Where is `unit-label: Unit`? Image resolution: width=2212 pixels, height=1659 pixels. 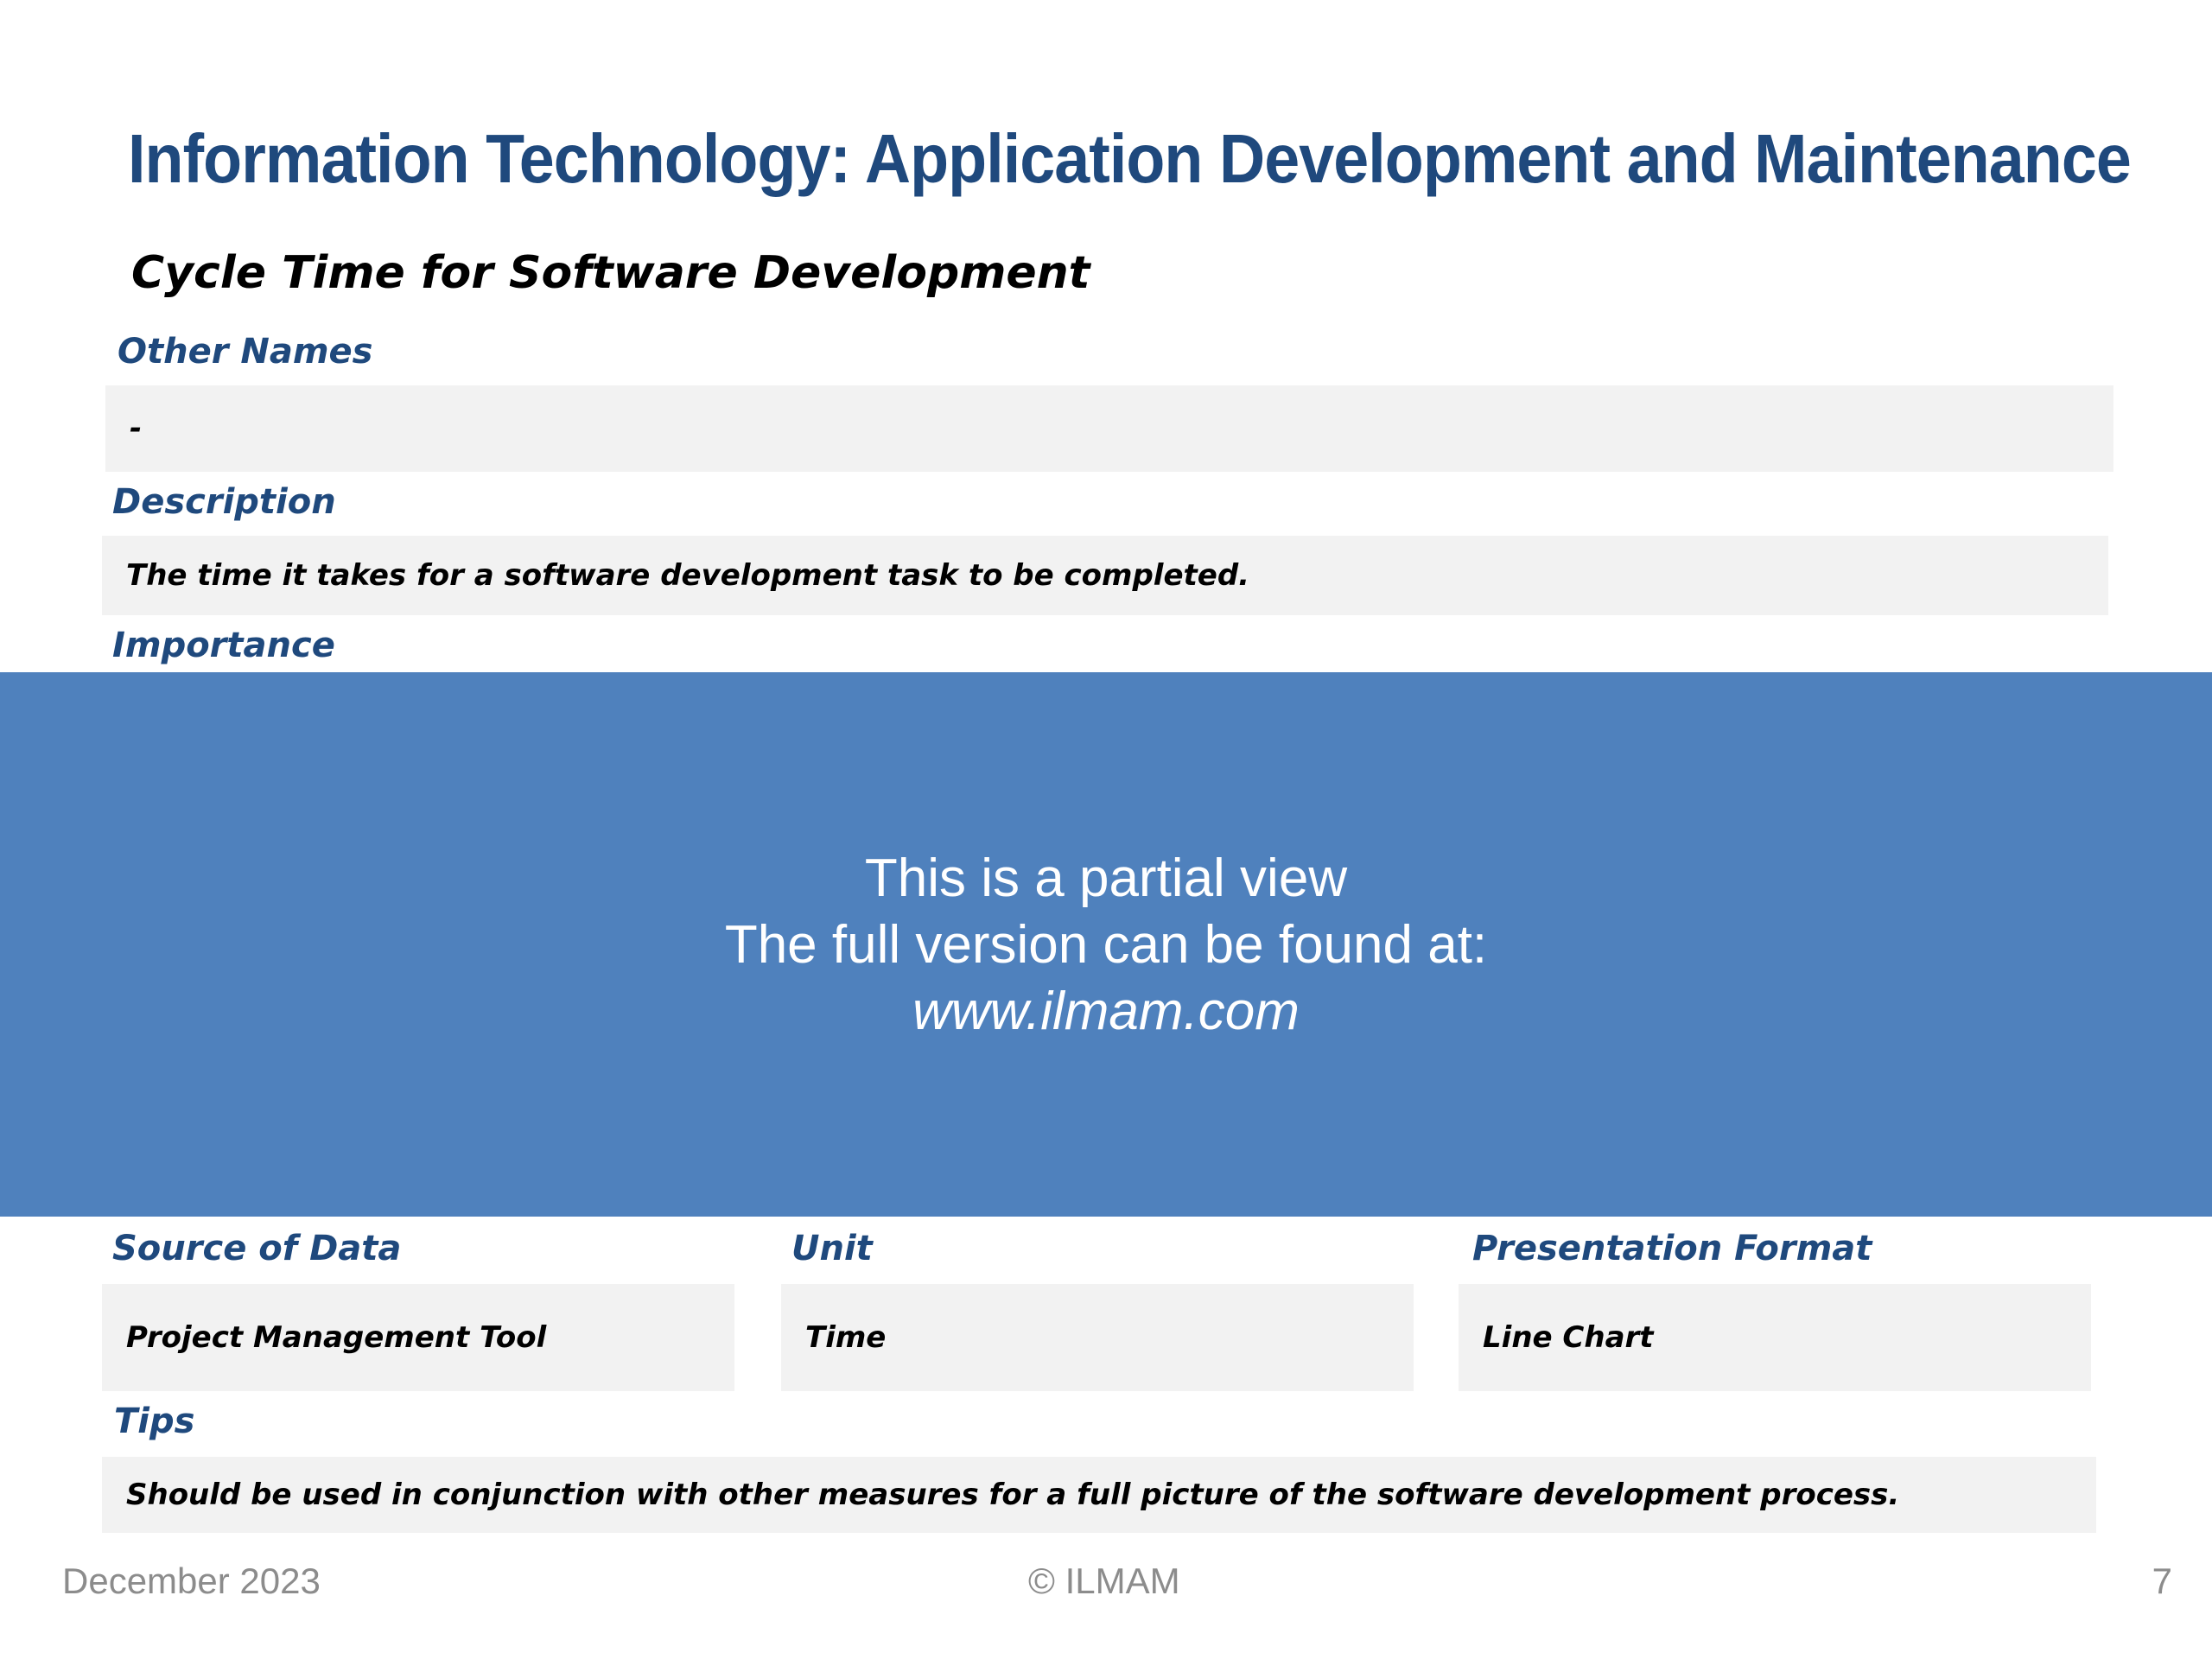
unit-label: Unit is located at coordinates (832, 1248).